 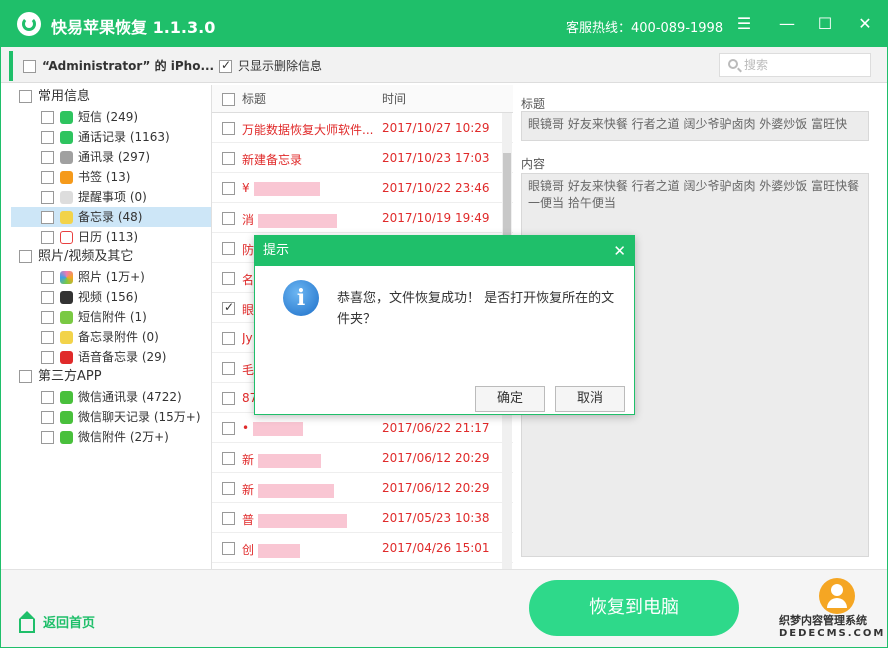 I want to click on sidebar-item-wechat-contacts: 微信通讯录 (4722), so click(x=111, y=397).